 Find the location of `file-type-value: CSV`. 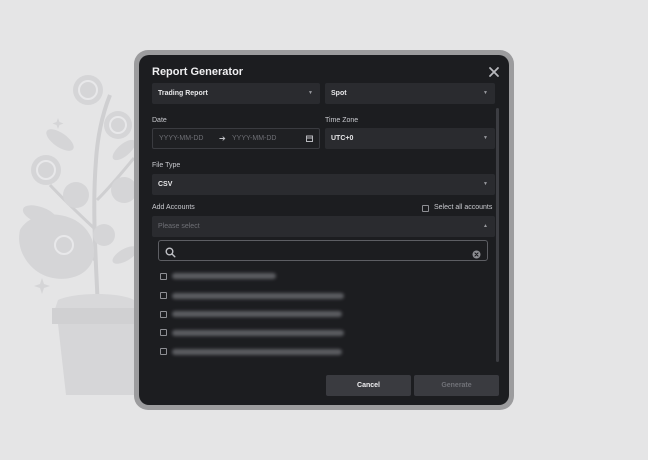

file-type-value: CSV is located at coordinates (165, 184).